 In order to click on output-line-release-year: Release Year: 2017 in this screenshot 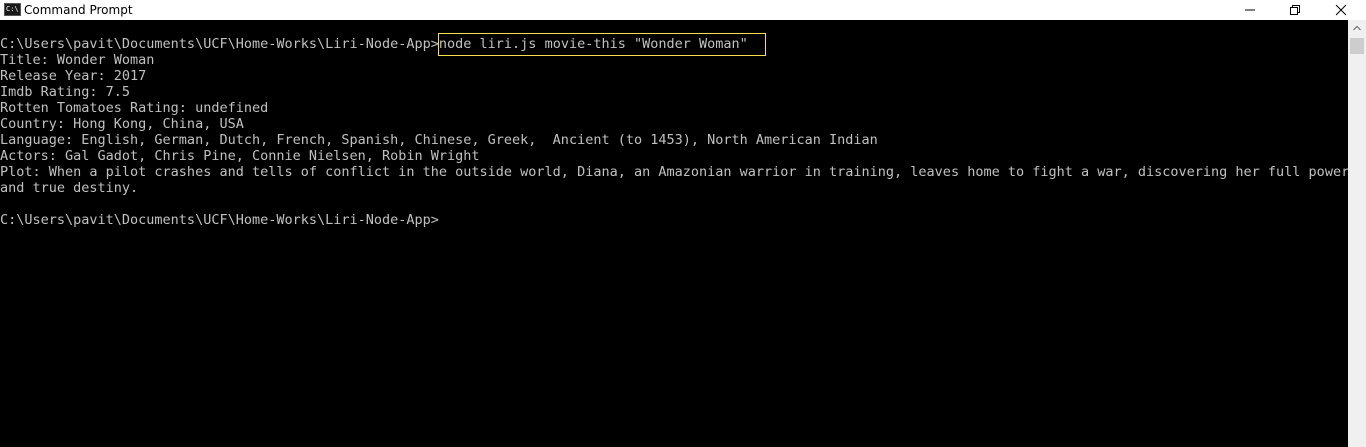, I will do `click(73, 76)`.